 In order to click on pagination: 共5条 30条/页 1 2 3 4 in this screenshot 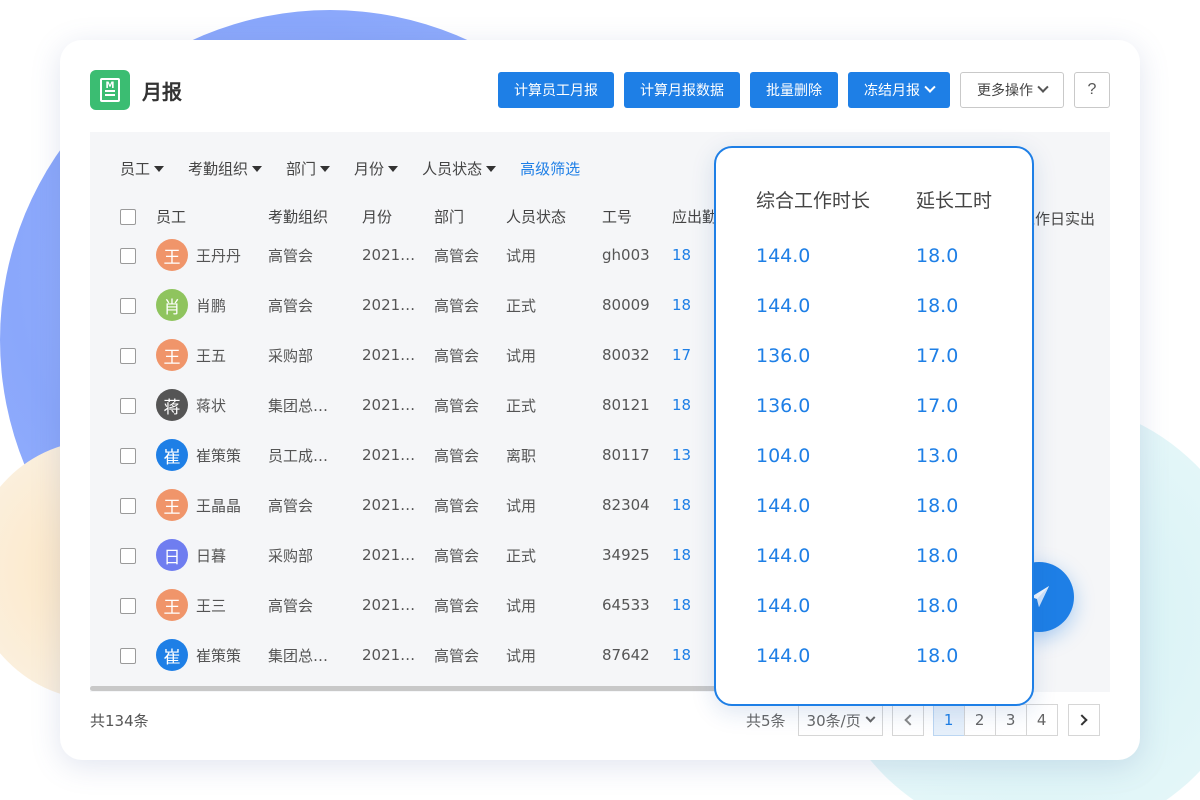, I will do `click(923, 720)`.